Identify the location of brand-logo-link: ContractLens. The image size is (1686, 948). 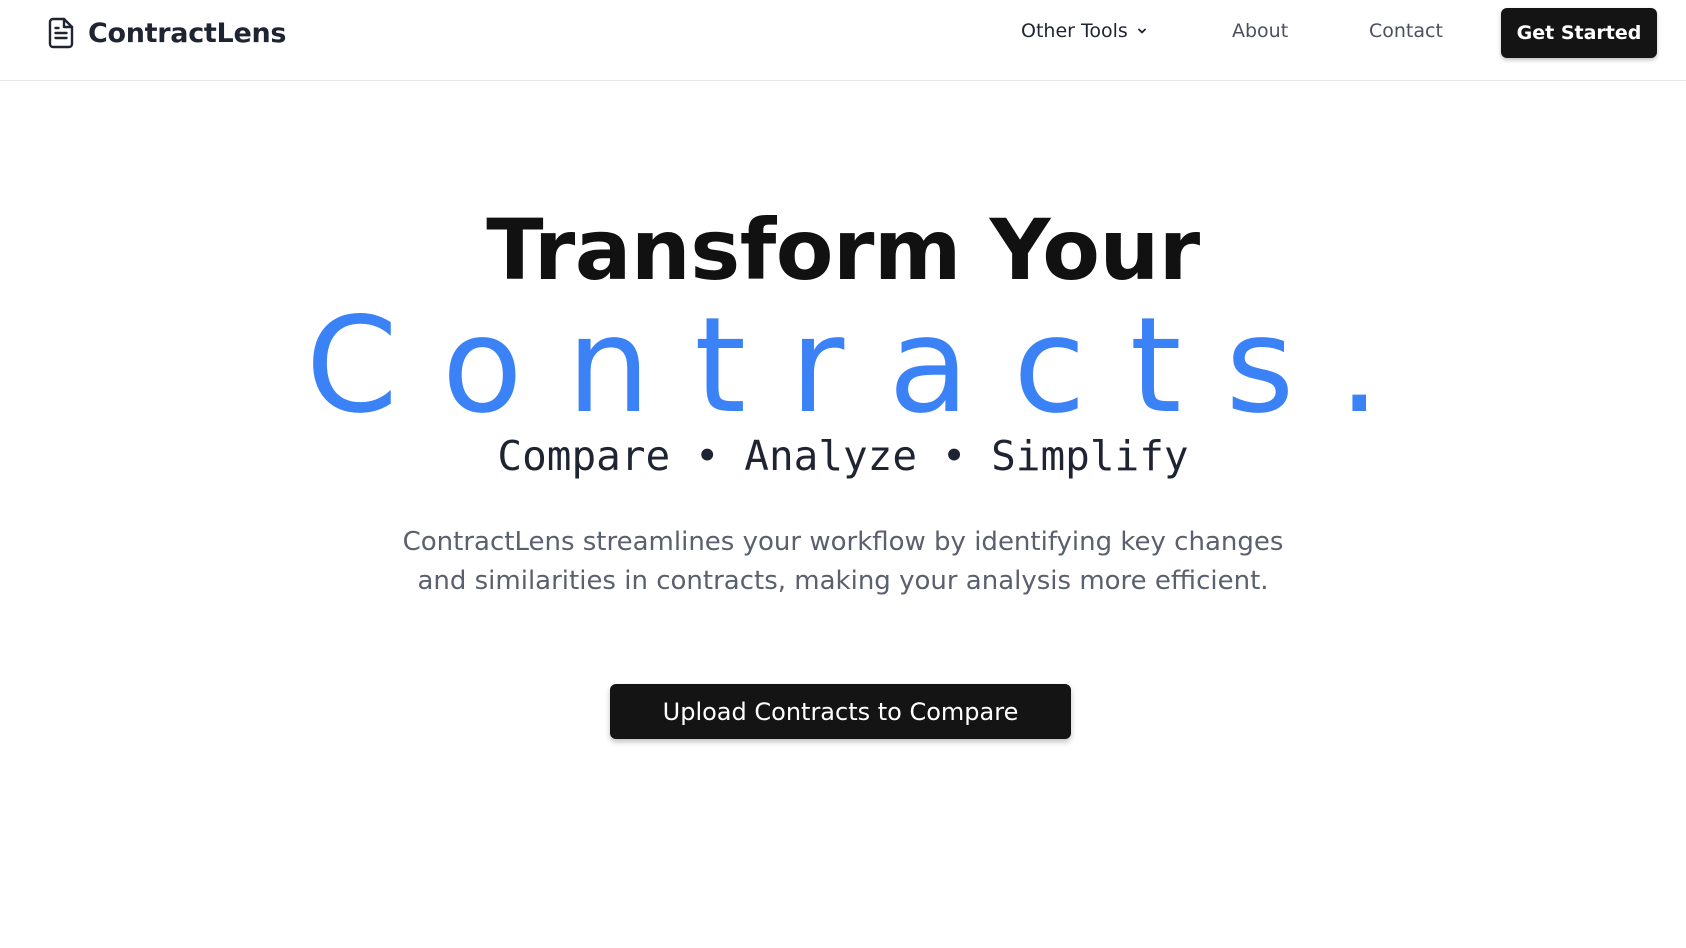
(166, 33).